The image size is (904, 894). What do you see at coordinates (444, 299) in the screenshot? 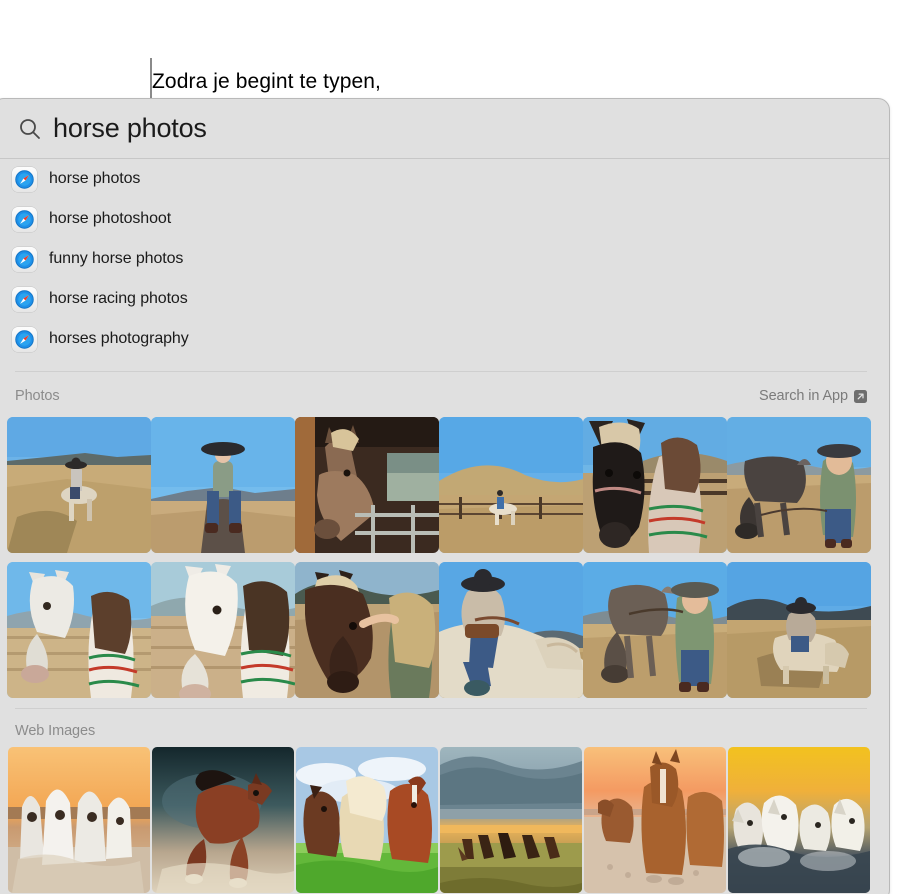
I see `suggestion-item-3: horse racing photos` at bounding box center [444, 299].